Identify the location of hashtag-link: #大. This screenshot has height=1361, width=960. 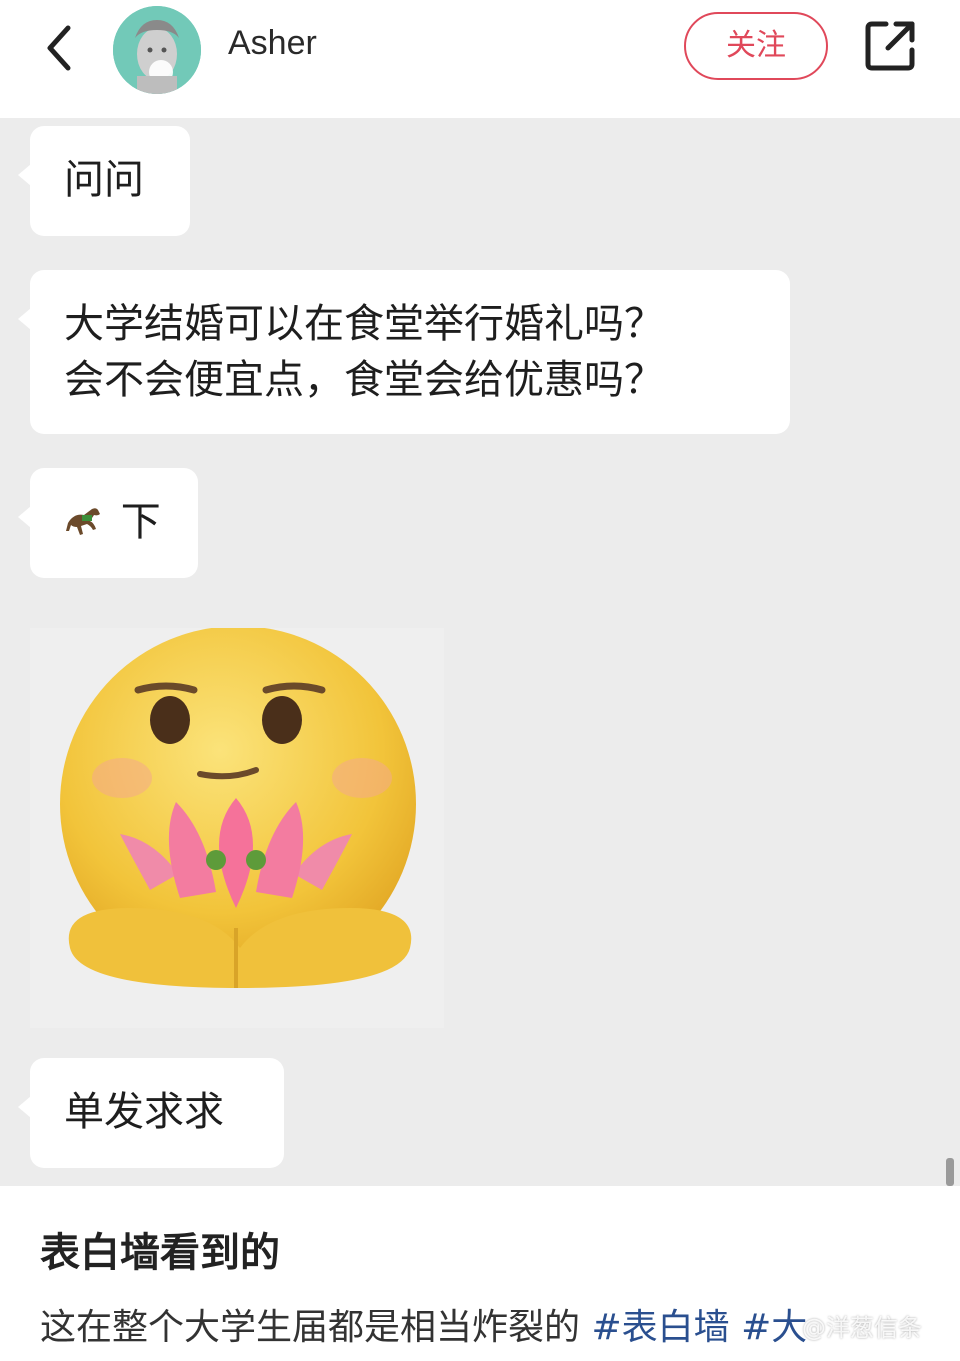
(774, 1327).